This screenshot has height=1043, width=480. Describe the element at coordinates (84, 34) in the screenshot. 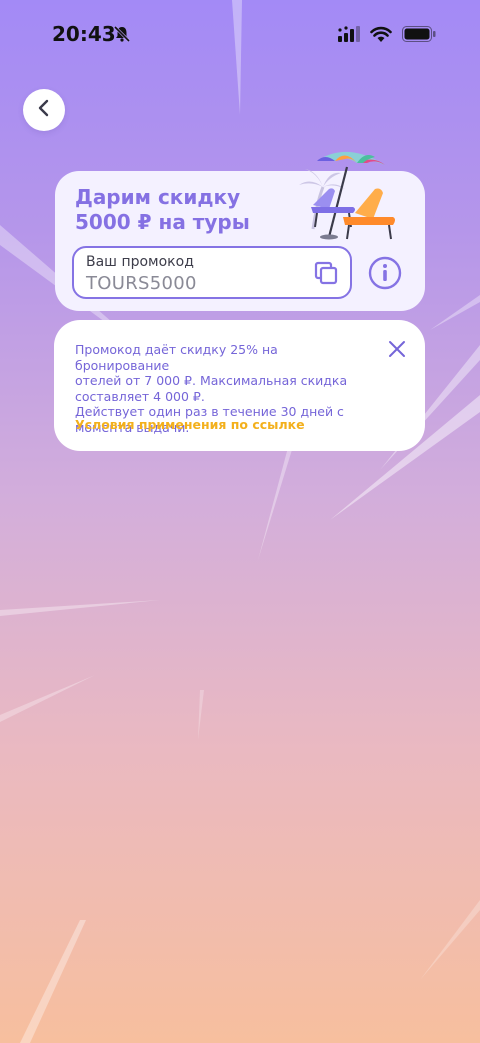

I see `status-time: 20:43` at that location.